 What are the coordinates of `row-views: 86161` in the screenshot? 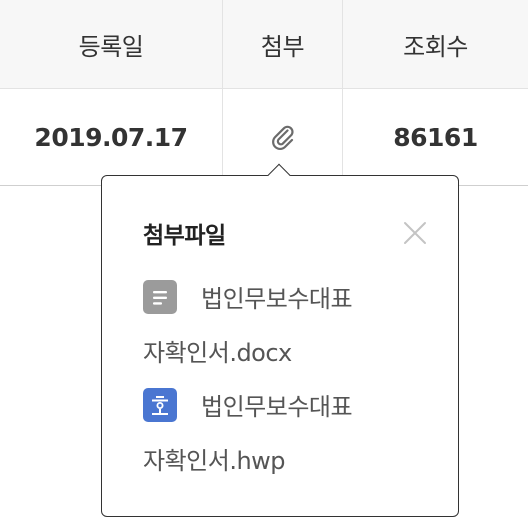 It's located at (435, 137).